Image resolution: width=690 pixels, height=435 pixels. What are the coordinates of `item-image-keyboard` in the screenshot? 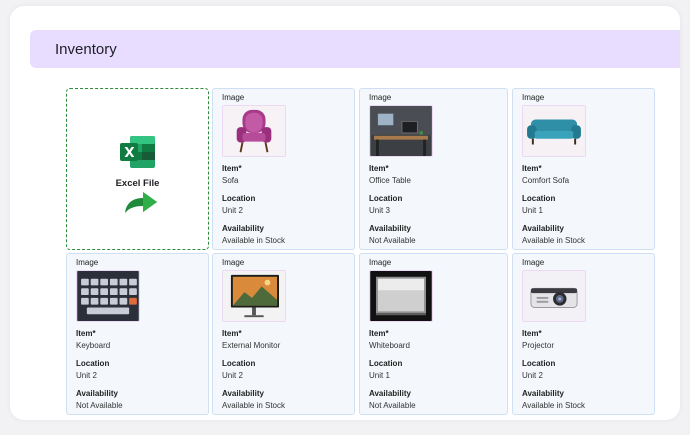 It's located at (108, 296).